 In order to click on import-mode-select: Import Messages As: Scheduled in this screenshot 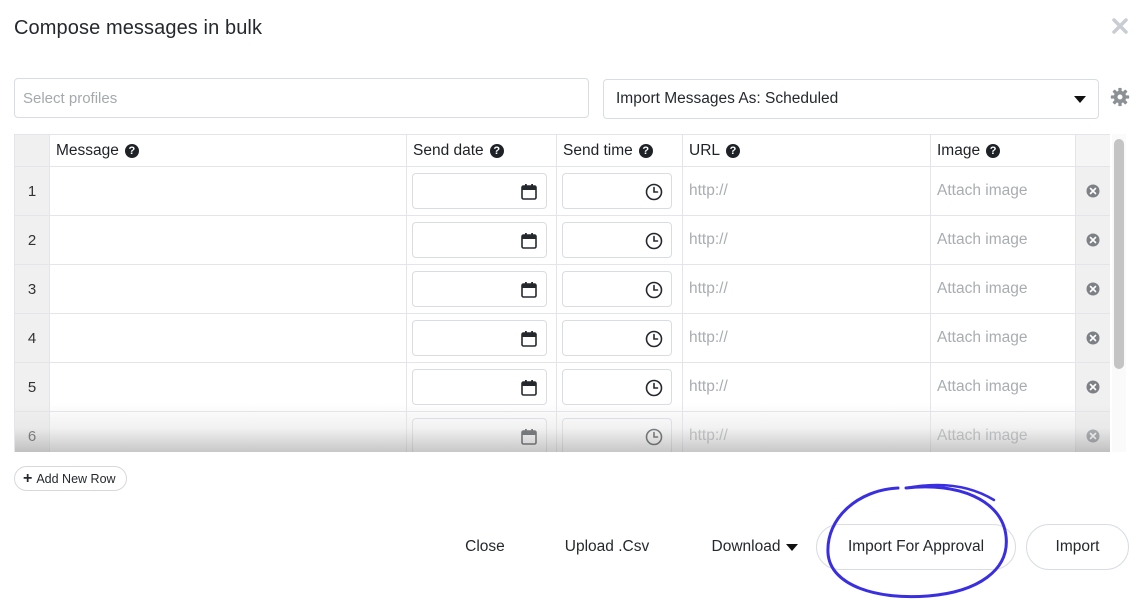, I will do `click(851, 99)`.